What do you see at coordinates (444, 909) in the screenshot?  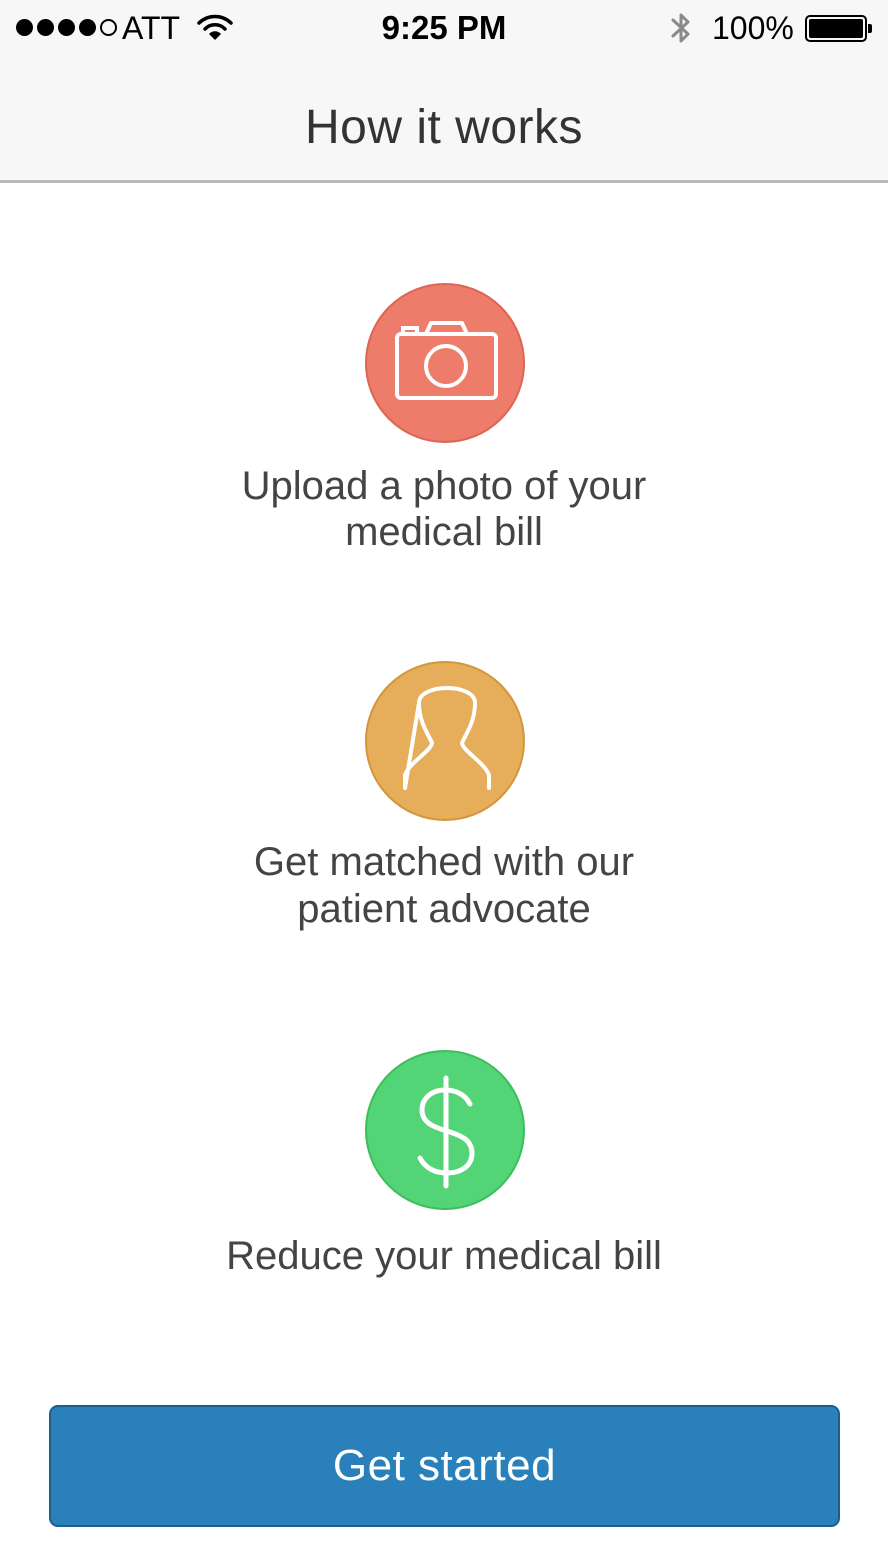 I see `step-text-line2: patient advocate` at bounding box center [444, 909].